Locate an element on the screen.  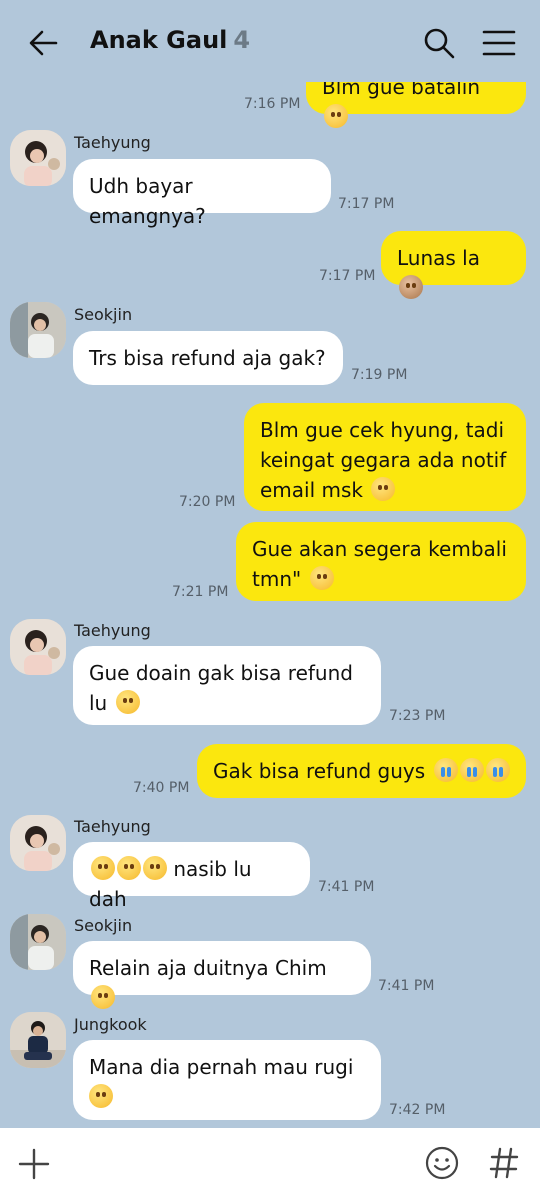
message-time: 7:42 PM is located at coordinates (417, 1110).